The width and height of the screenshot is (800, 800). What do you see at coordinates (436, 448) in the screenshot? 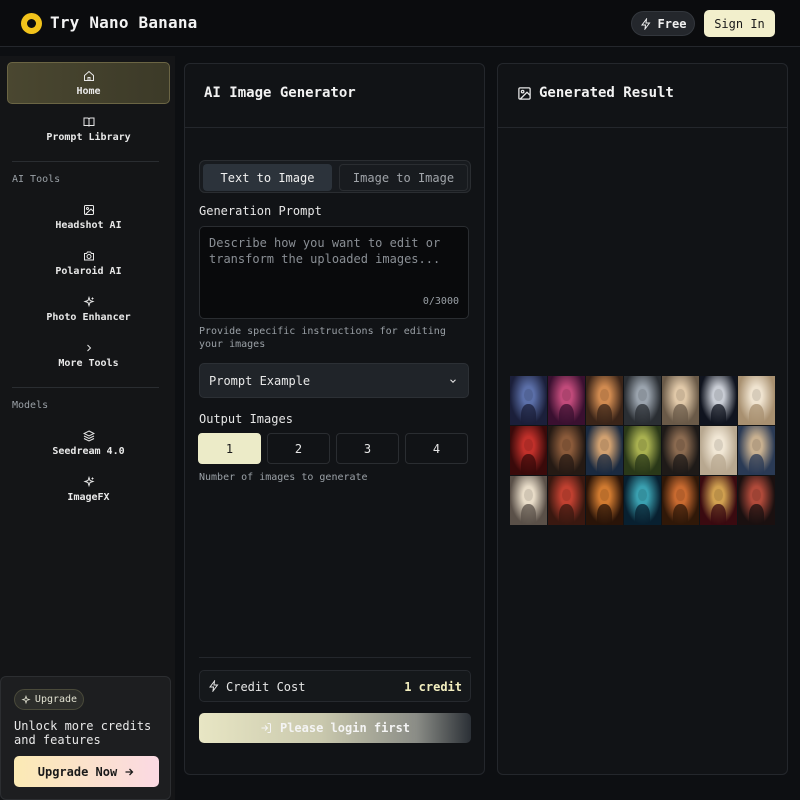
I see `output-count-4-button: 4` at bounding box center [436, 448].